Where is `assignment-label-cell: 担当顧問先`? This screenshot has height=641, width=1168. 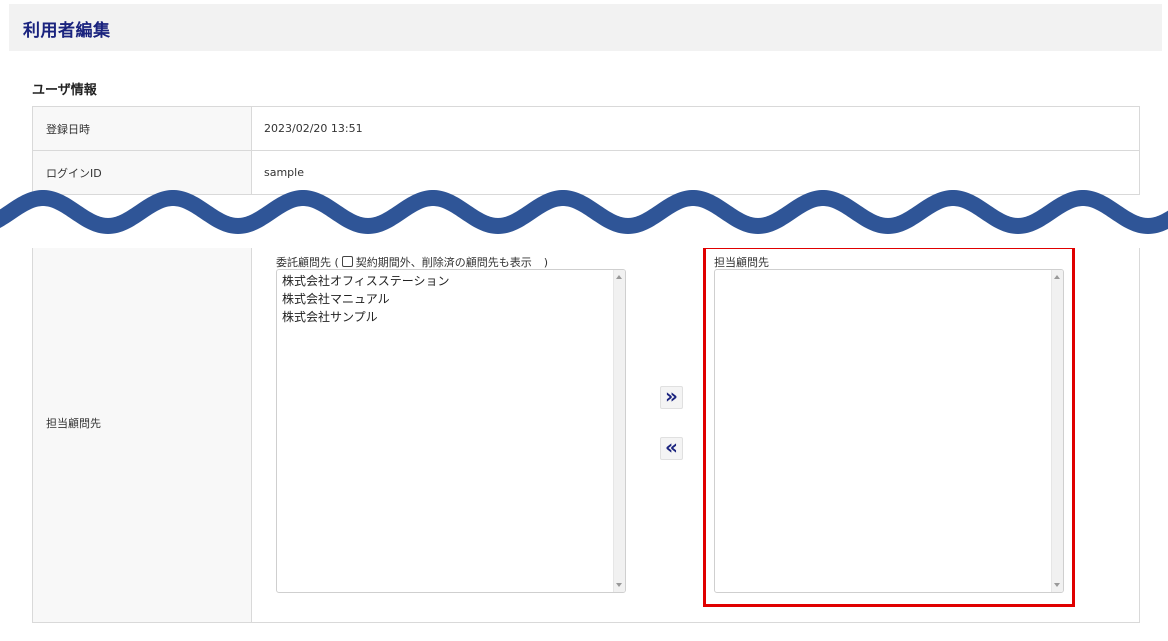
assignment-label-cell: 担当顧問先 is located at coordinates (142, 420).